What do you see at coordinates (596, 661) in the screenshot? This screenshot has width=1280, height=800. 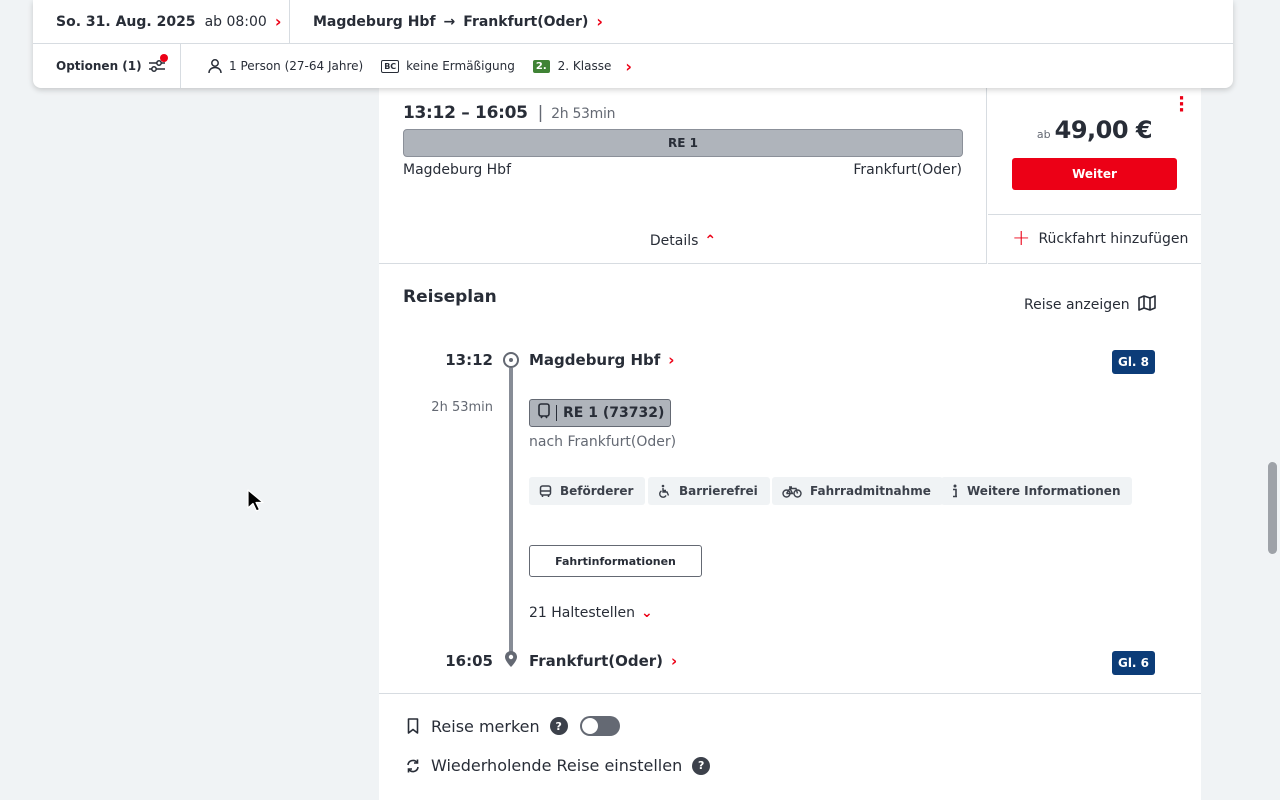 I see `arrival-station: Frankfurt(Oder)` at bounding box center [596, 661].